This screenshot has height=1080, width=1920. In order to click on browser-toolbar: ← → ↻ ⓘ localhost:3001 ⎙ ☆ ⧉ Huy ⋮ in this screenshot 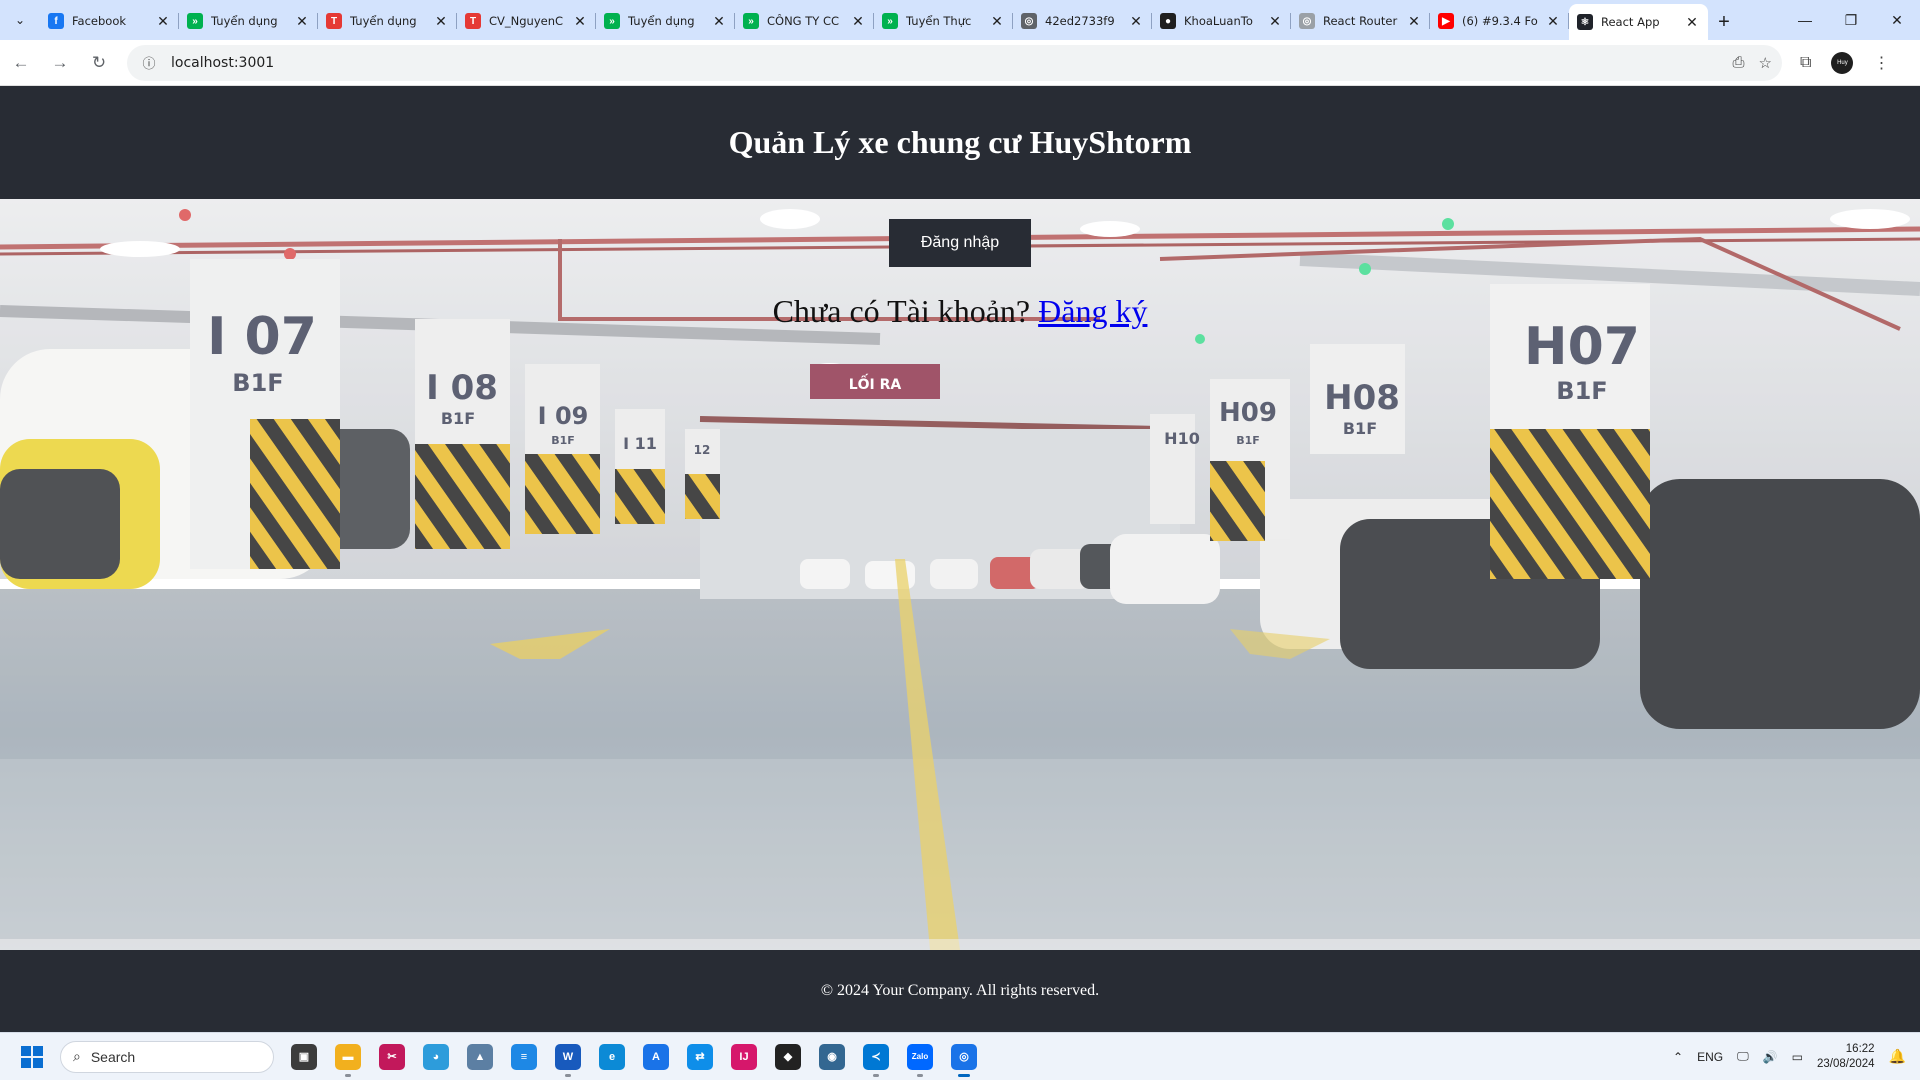, I will do `click(960, 63)`.